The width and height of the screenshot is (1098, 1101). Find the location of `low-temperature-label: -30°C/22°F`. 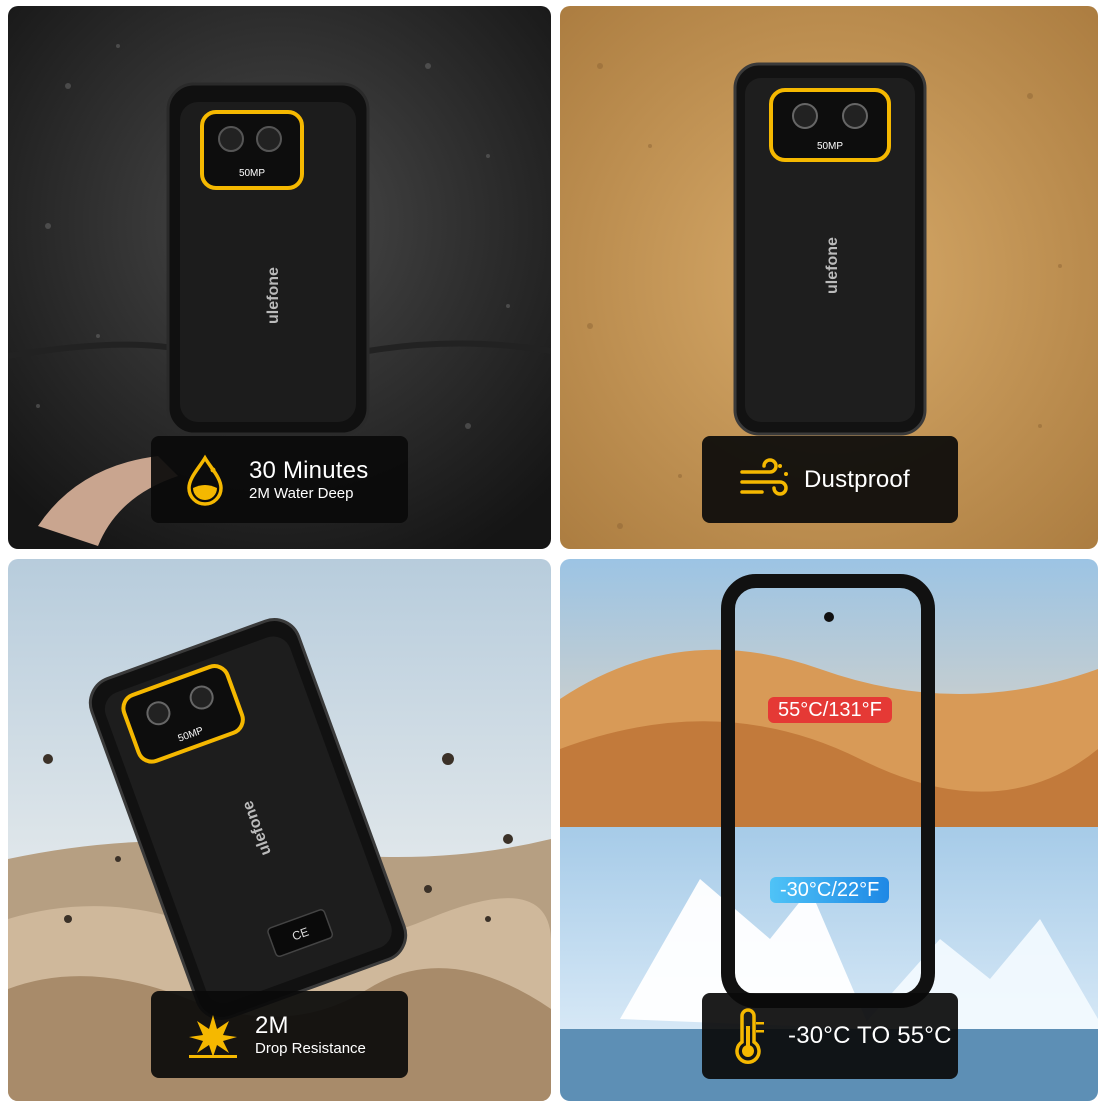

low-temperature-label: -30°C/22°F is located at coordinates (830, 890).